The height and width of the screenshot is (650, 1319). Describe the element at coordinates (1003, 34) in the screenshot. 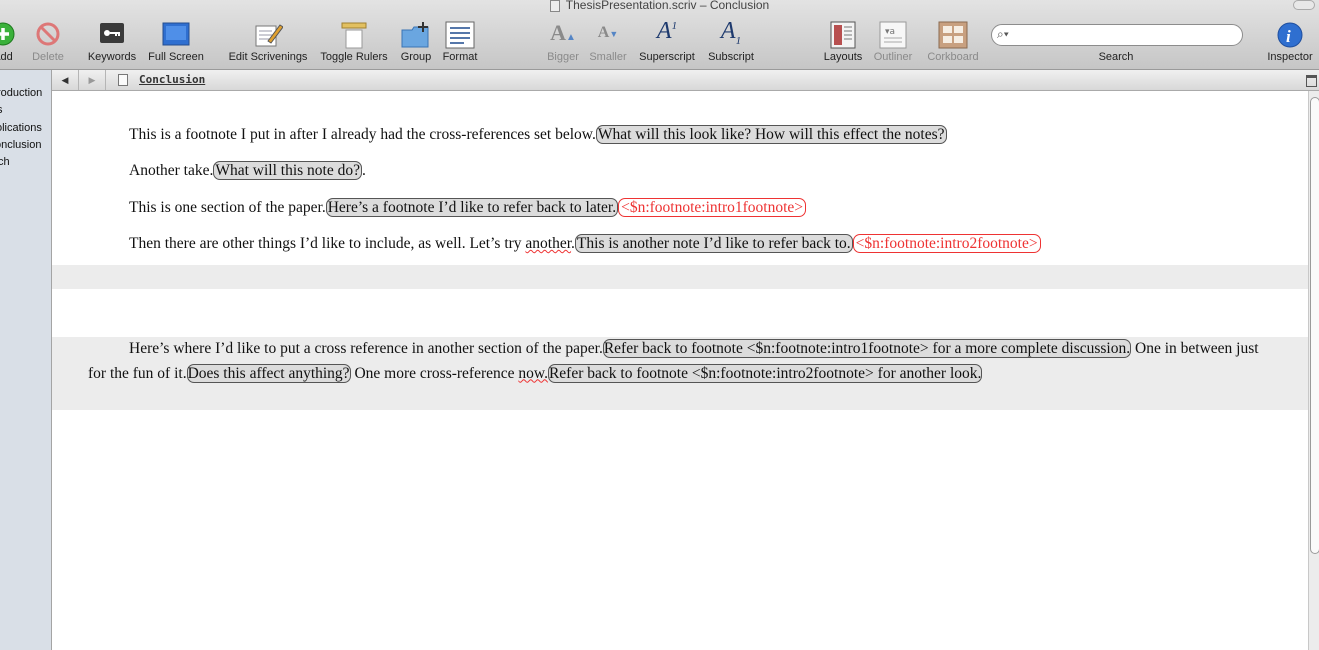

I see `search-icon: ⌕▾` at that location.